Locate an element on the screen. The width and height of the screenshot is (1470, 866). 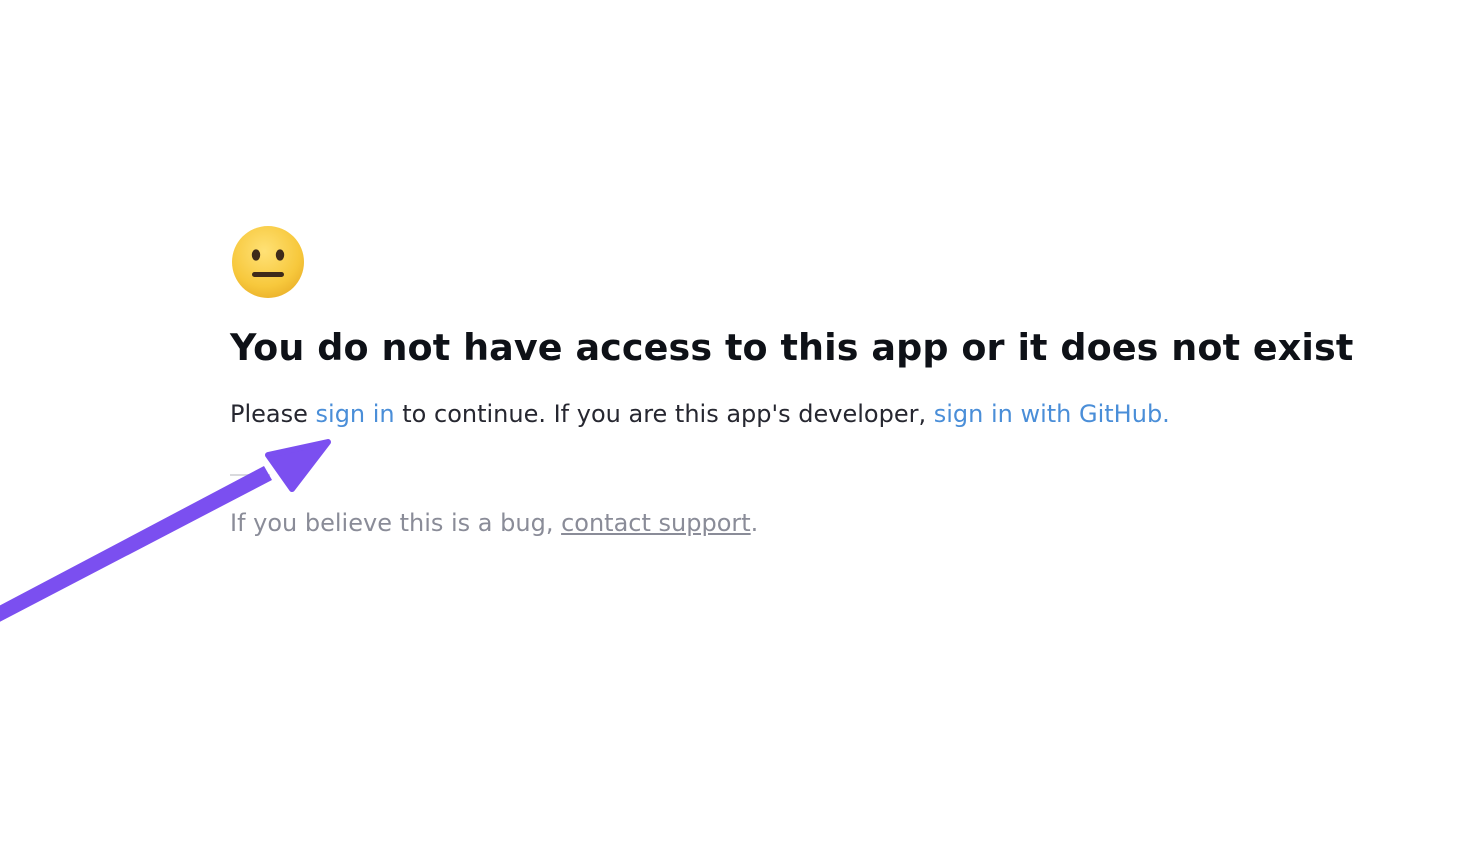
support-suffix: . is located at coordinates (754, 523).